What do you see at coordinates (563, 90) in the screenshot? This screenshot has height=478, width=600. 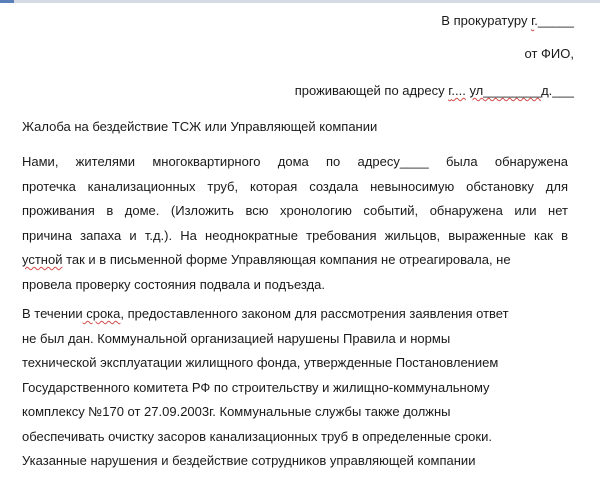 I see `address-house-blank: ___` at bounding box center [563, 90].